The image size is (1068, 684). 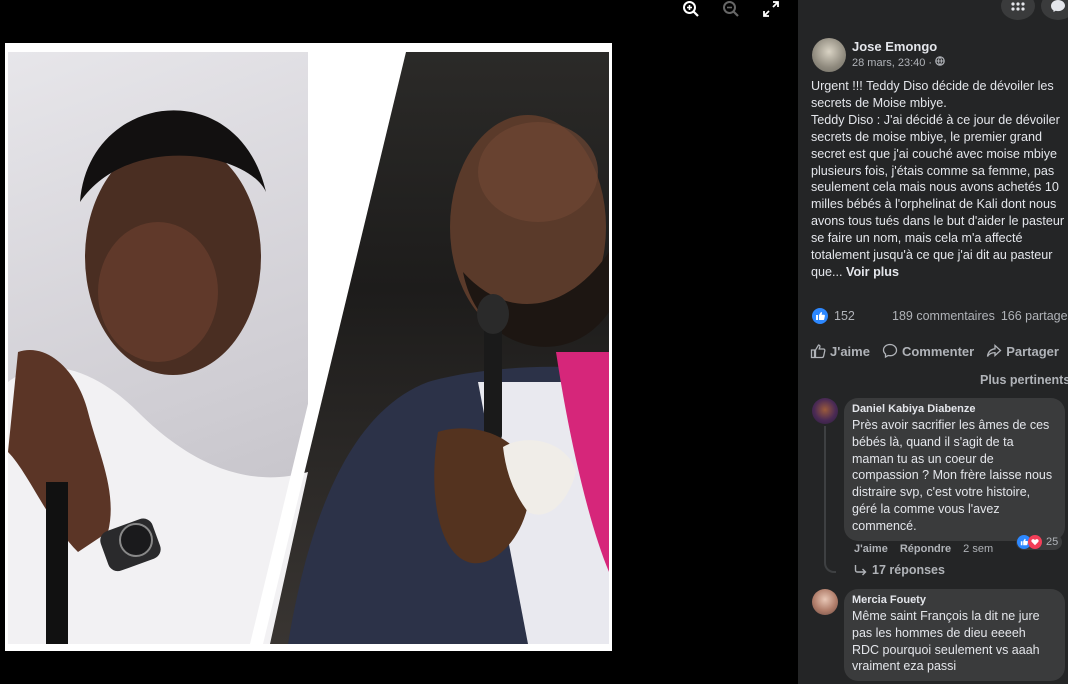 What do you see at coordinates (818, 351) in the screenshot?
I see `thumbs-up-icon` at bounding box center [818, 351].